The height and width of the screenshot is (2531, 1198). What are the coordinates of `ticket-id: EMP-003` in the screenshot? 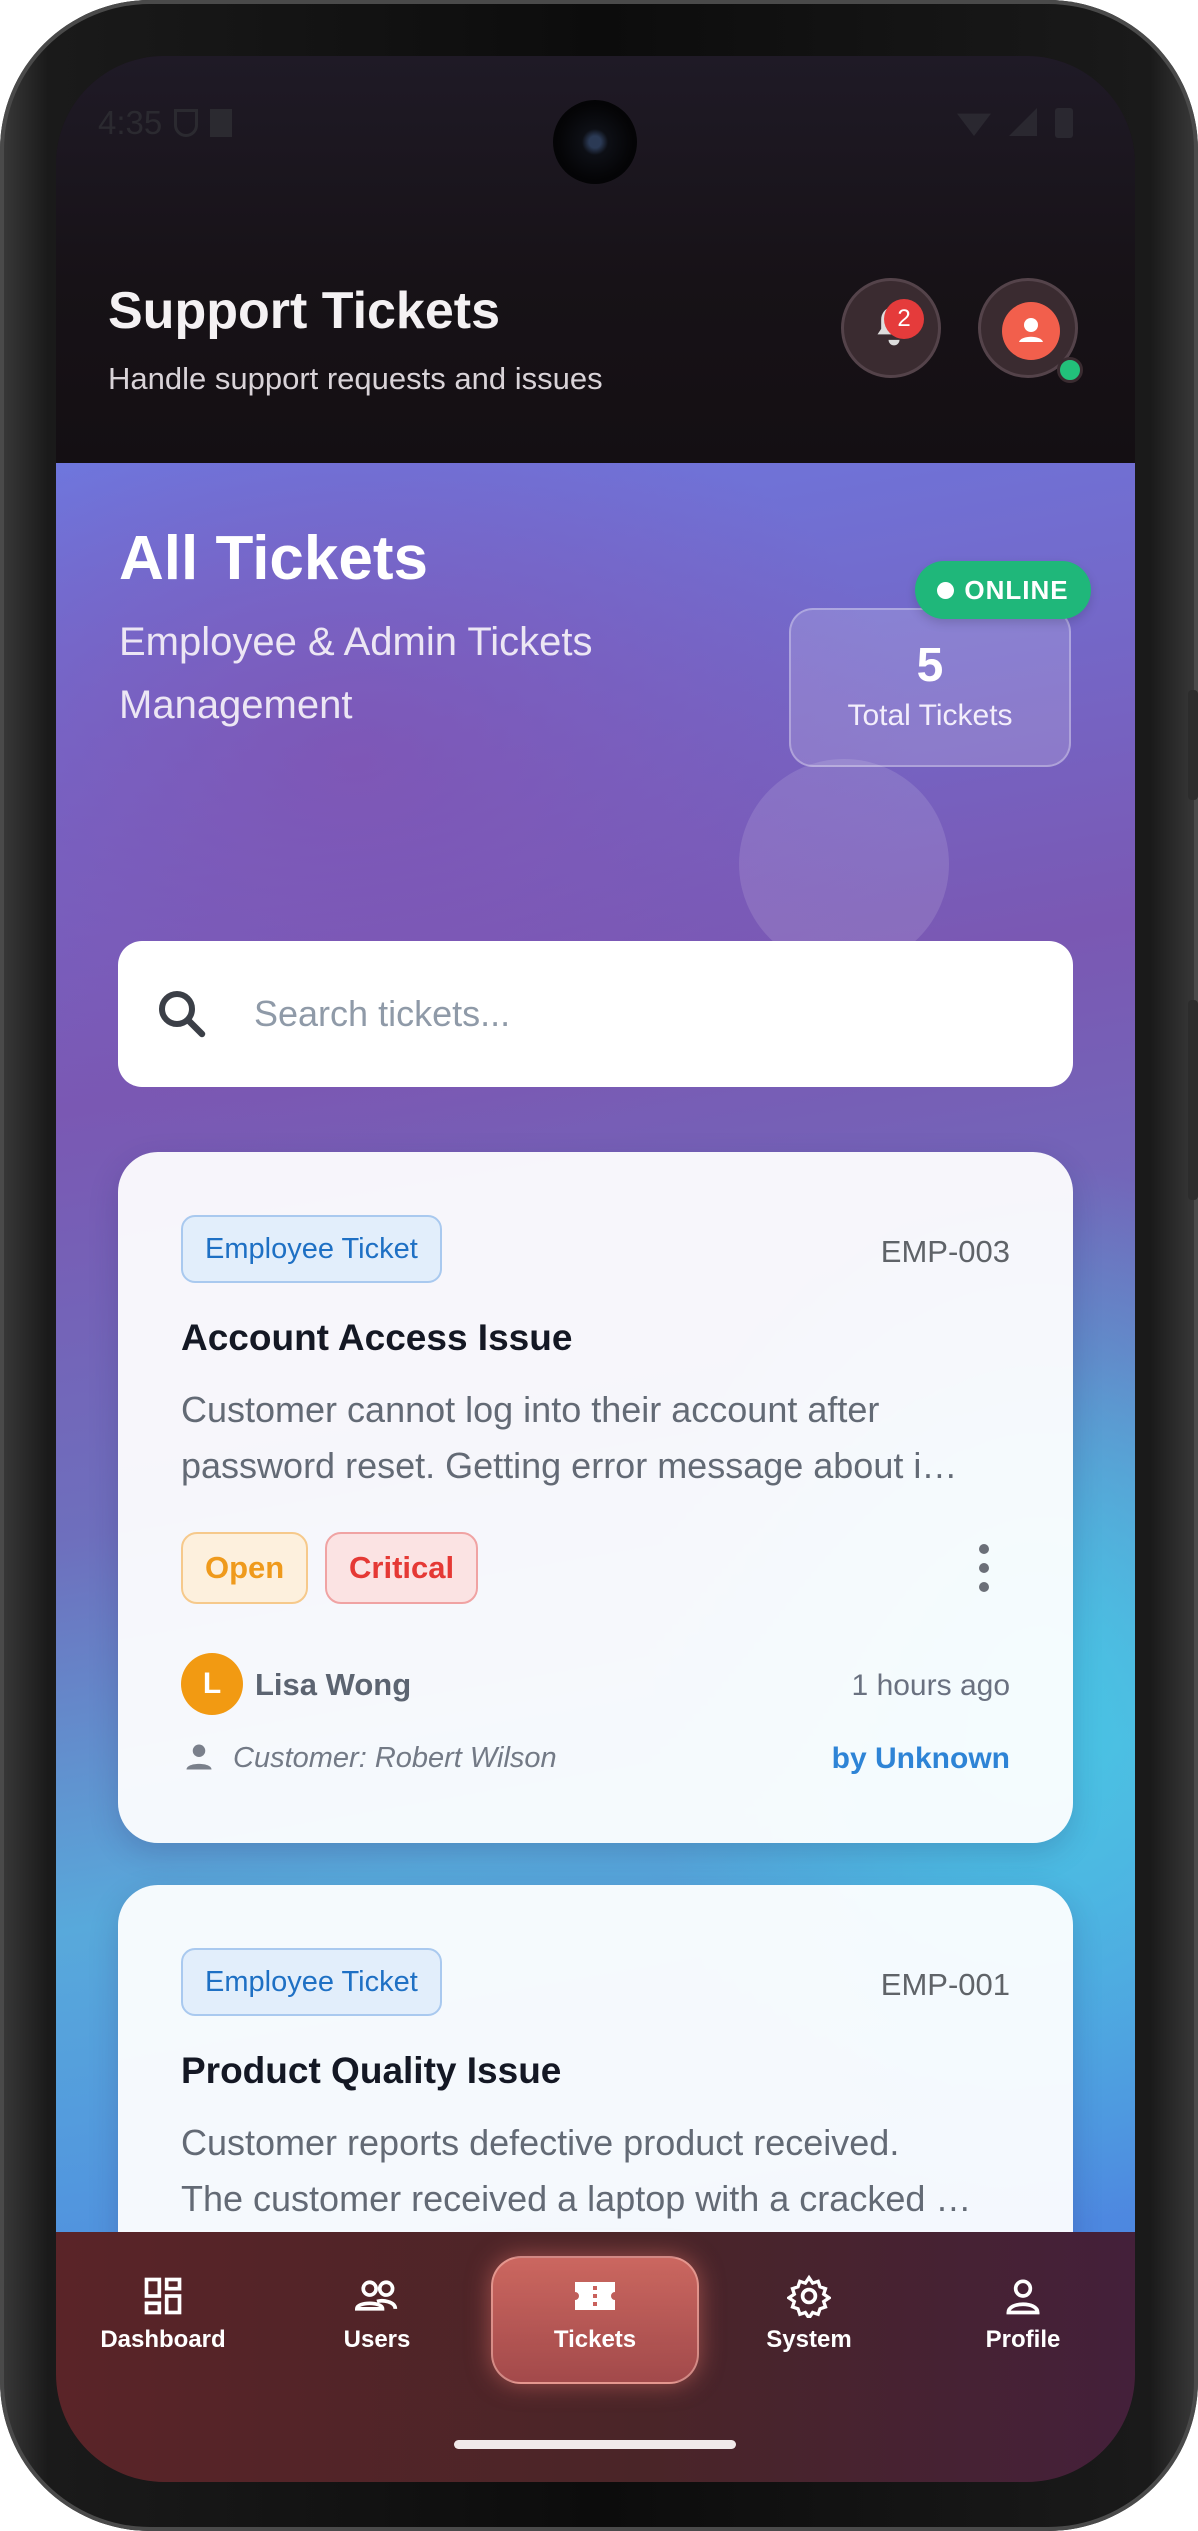 It's located at (945, 1251).